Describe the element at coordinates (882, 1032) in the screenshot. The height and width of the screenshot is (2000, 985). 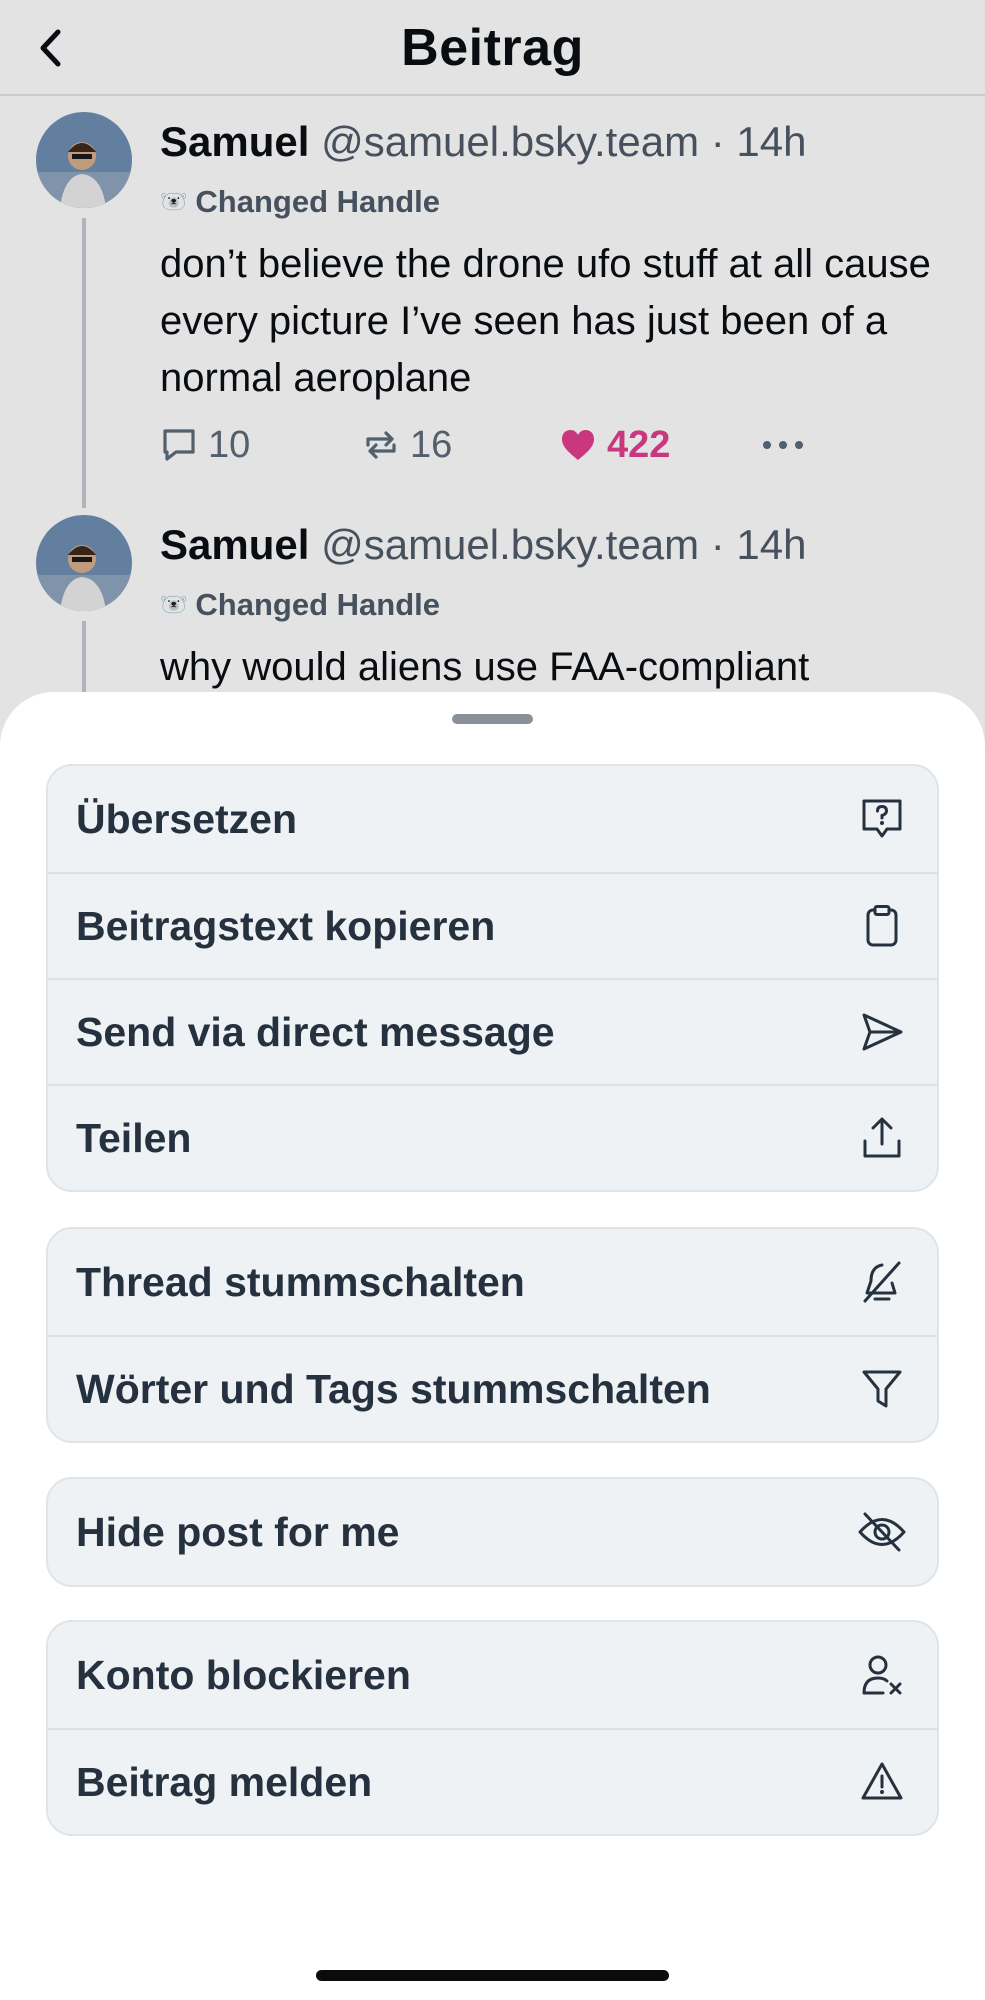
I see `send-icon` at that location.